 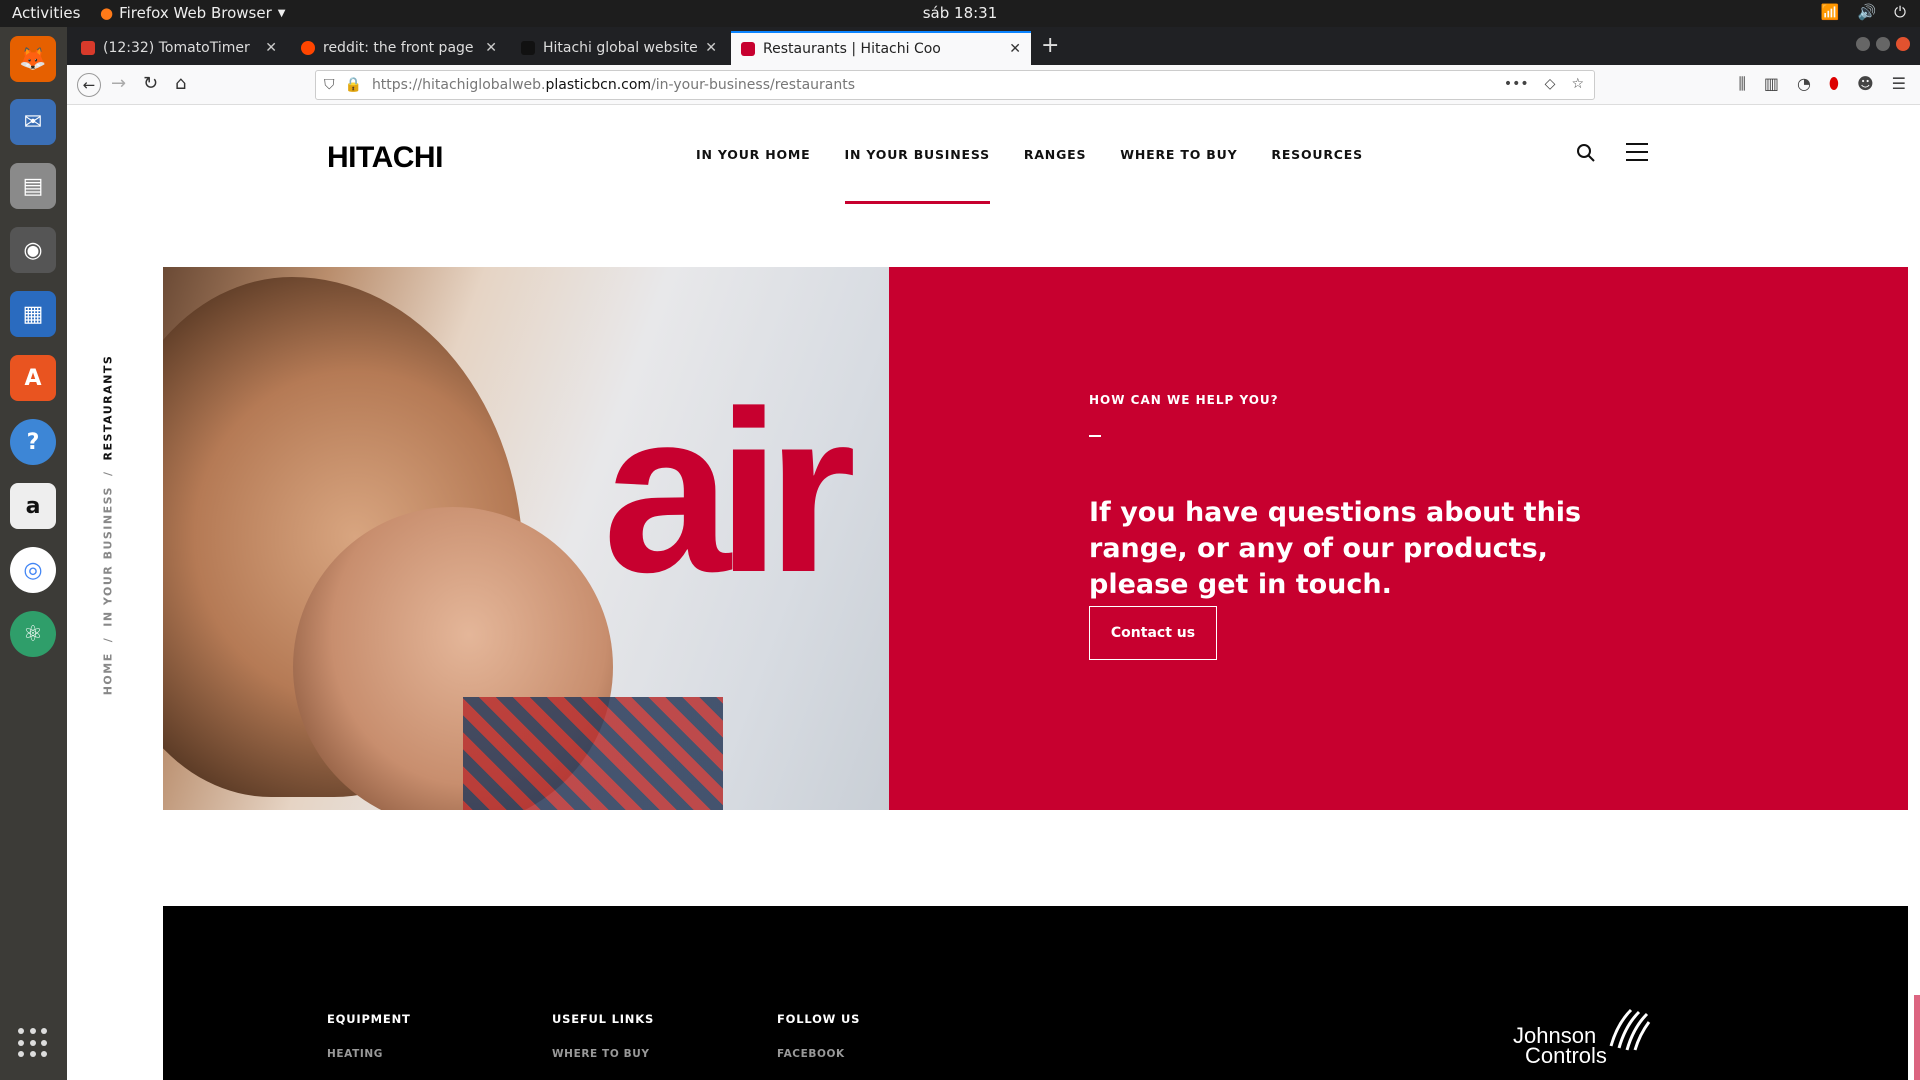 I want to click on tab-hitachi-global: Hitachi global website / I ✕, so click(x=619, y=48).